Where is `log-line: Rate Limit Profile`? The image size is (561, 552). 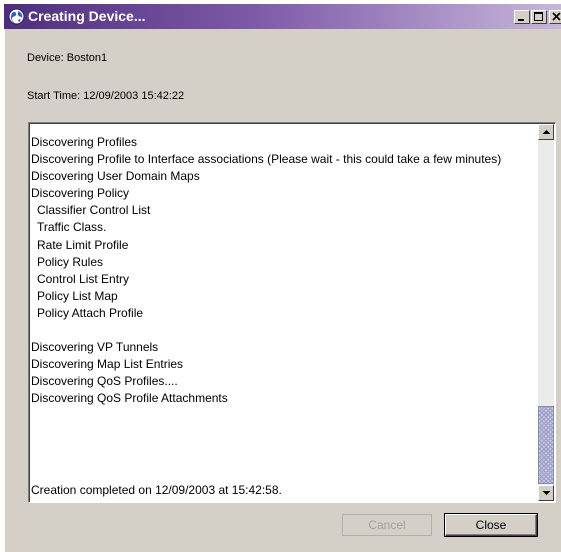 log-line: Rate Limit Profile is located at coordinates (83, 244).